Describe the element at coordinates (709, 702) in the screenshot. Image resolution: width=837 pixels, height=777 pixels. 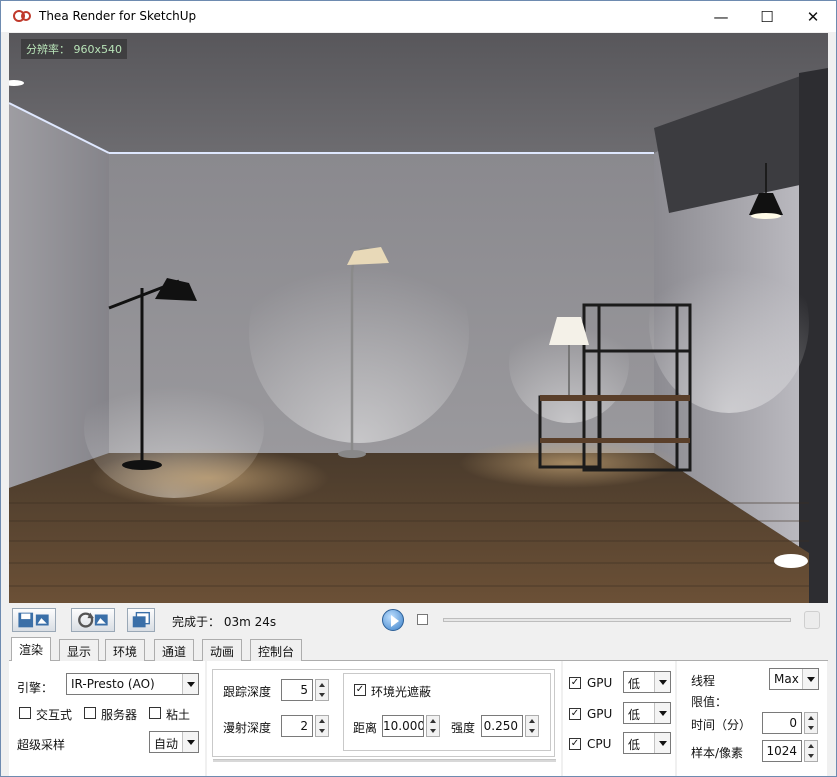
I see `limit-label: 限值：` at that location.